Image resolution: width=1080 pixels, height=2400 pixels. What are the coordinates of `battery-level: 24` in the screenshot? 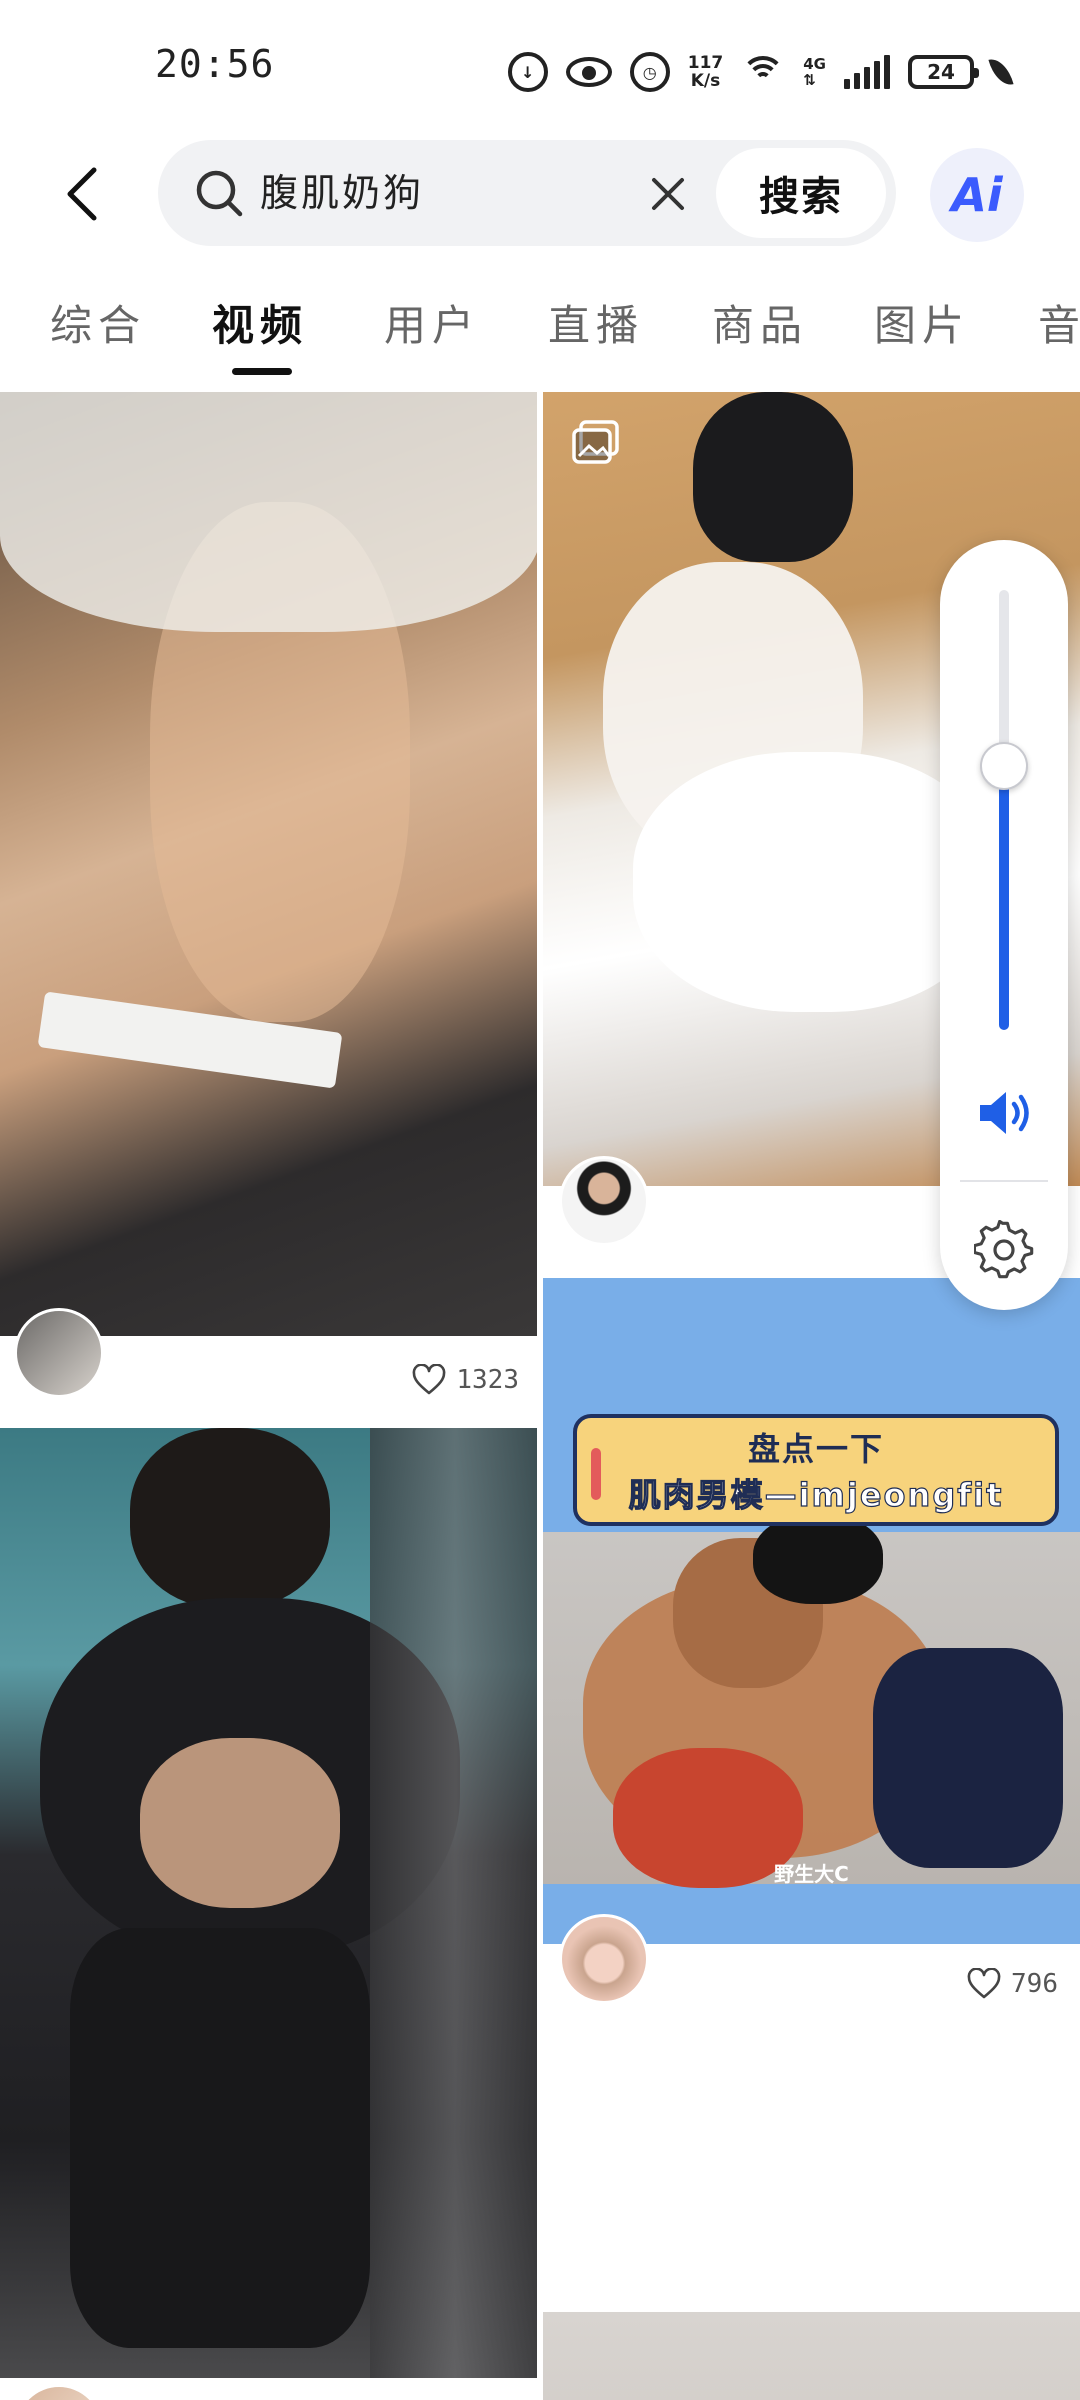 It's located at (941, 72).